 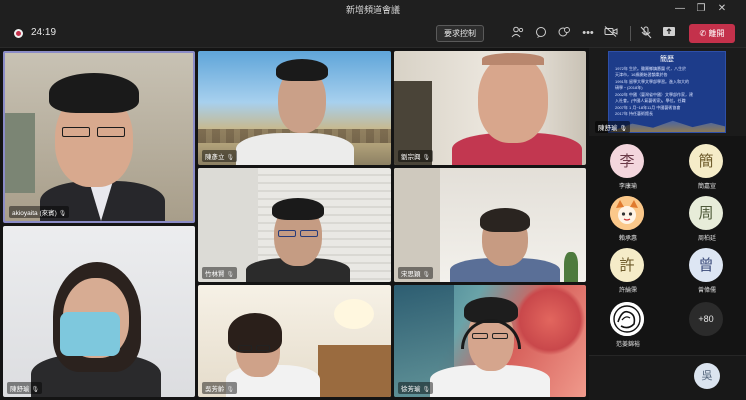 I want to click on window-title: 新增頻道會議, so click(x=372, y=10).